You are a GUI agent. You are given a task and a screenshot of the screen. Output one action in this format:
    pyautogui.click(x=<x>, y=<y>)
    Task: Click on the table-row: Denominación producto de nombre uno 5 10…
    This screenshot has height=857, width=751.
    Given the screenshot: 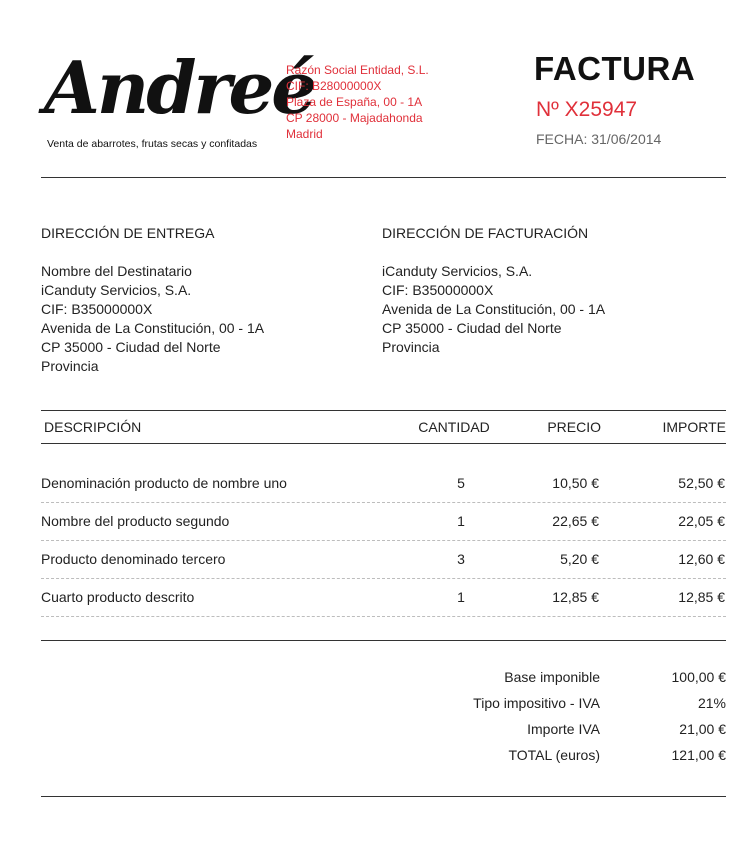 What is the action you would take?
    pyautogui.click(x=383, y=484)
    